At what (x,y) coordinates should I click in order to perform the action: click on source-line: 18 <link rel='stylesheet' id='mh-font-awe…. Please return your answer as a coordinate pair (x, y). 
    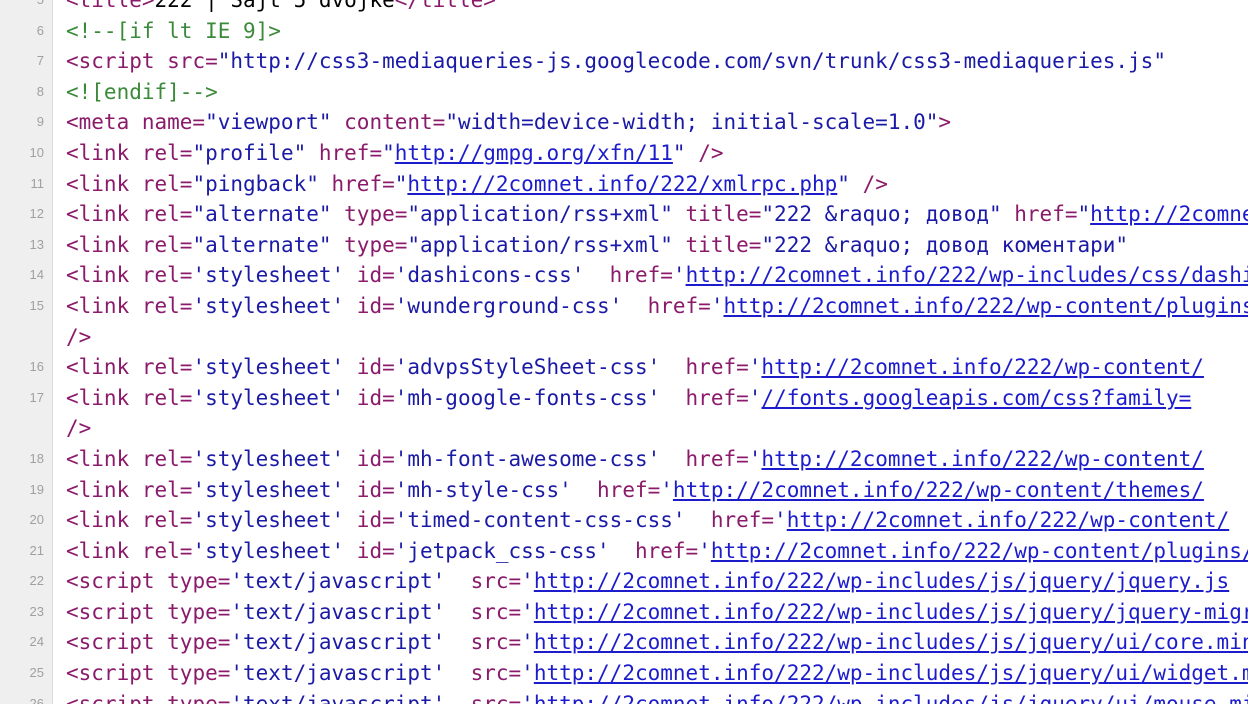
    Looking at the image, I should click on (624, 459).